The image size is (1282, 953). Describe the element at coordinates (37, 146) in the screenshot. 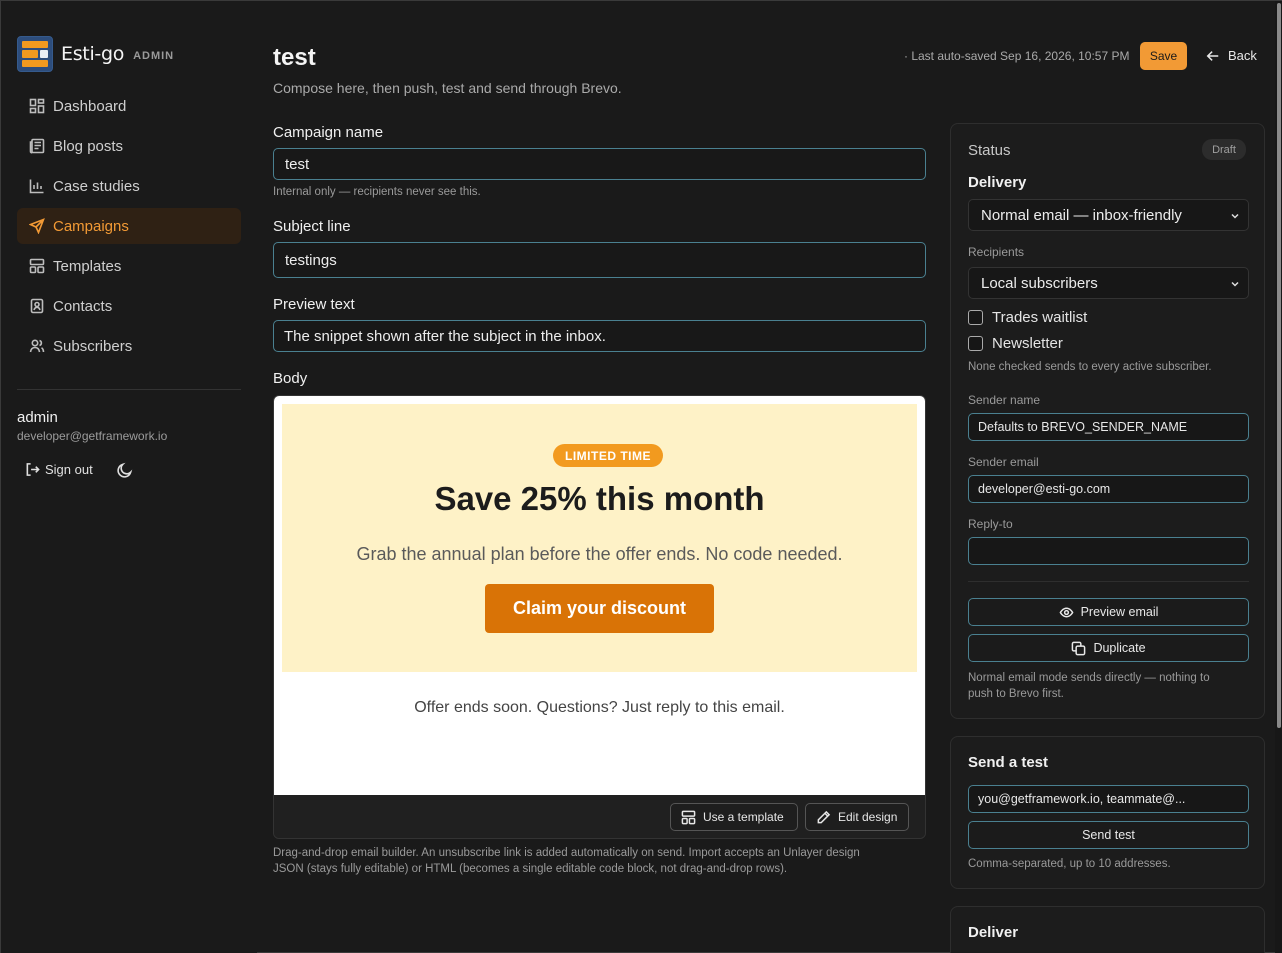

I see `newspaper-icon` at that location.